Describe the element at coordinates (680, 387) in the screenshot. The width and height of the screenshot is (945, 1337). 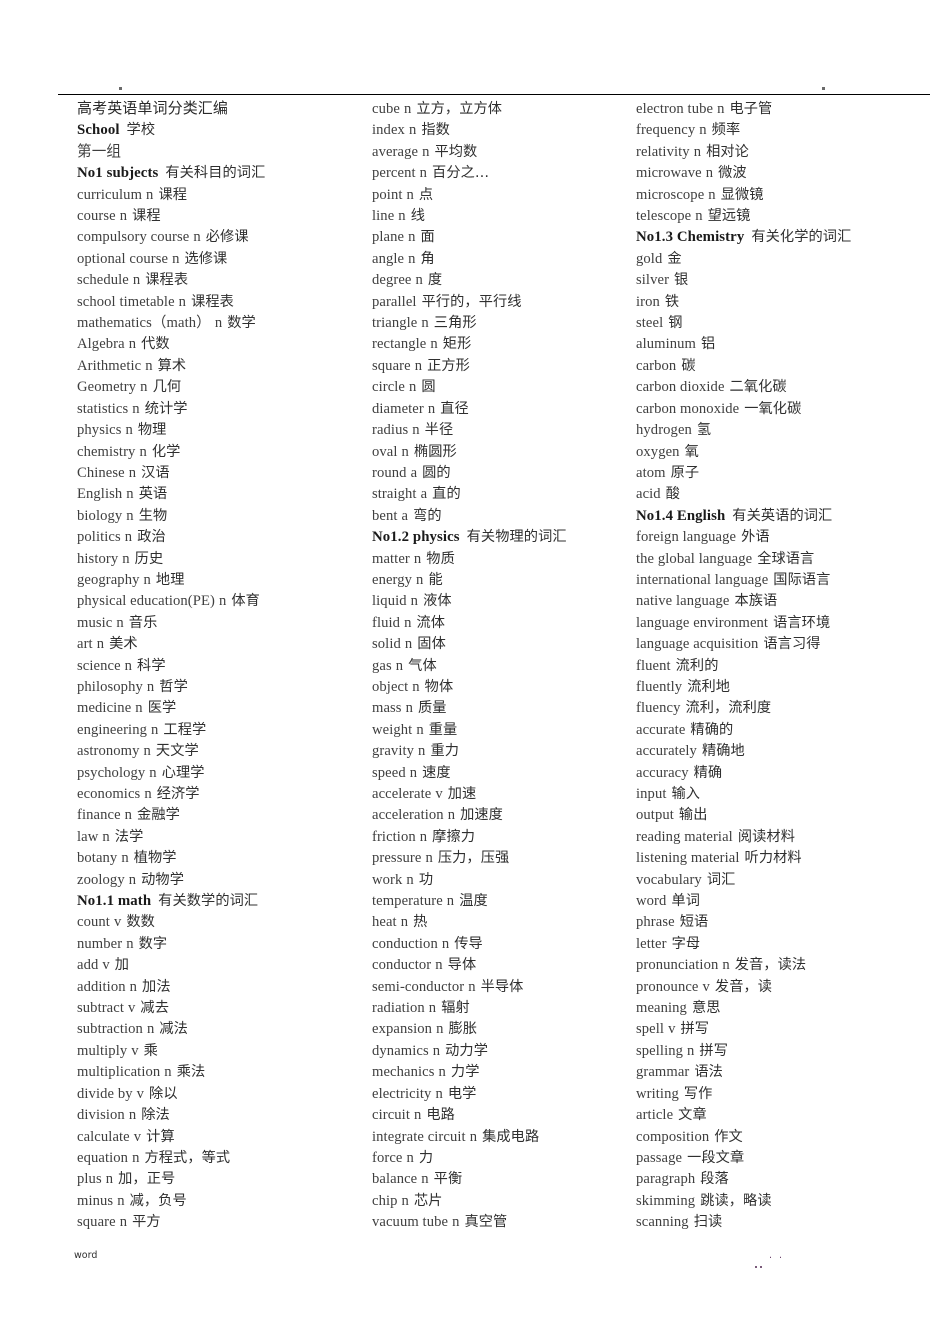
I see `entry-term: carbon dioxide` at that location.